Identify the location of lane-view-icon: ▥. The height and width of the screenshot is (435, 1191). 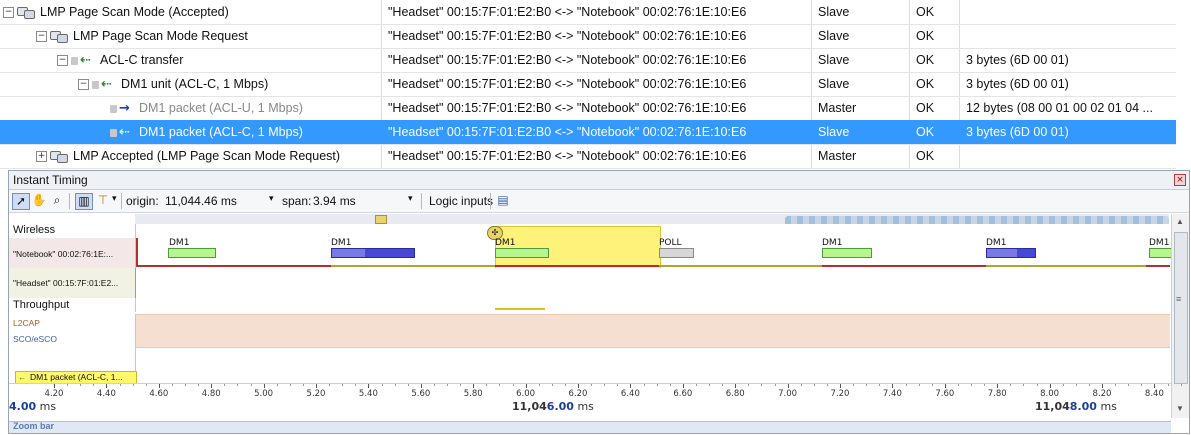
(84, 201).